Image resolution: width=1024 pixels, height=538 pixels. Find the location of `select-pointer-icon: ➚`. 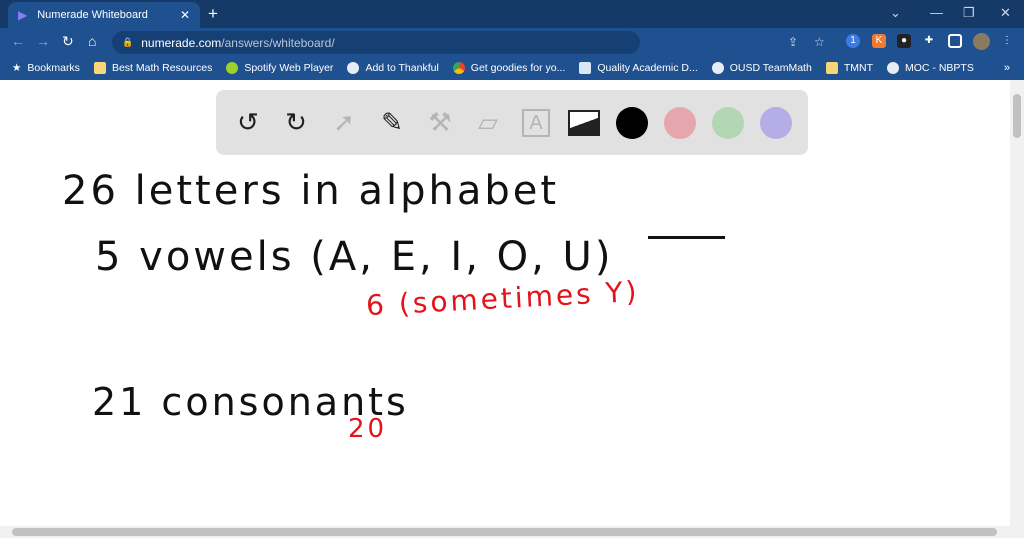

select-pointer-icon: ➚ is located at coordinates (344, 123).